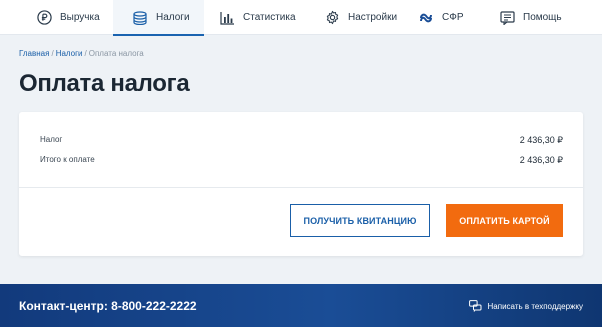  I want to click on nav-item-sfr: СФР, so click(451, 17).